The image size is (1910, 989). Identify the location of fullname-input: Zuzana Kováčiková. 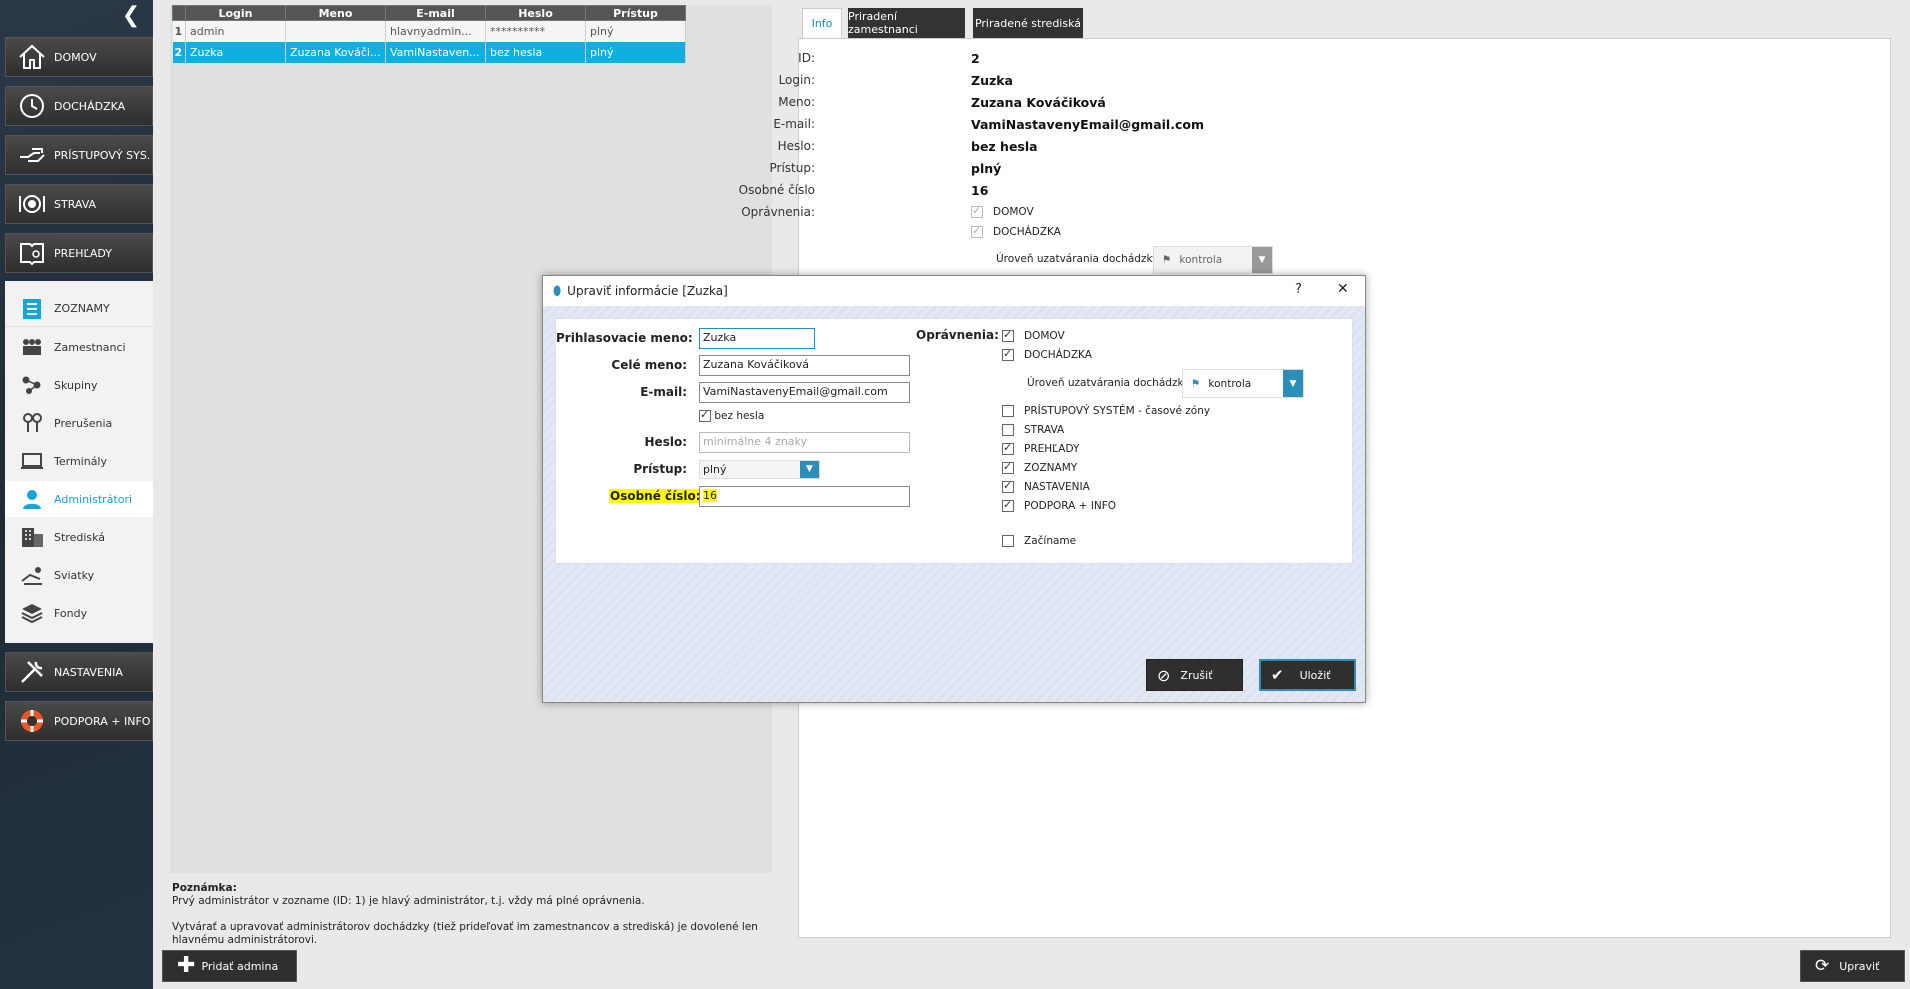
(804, 365).